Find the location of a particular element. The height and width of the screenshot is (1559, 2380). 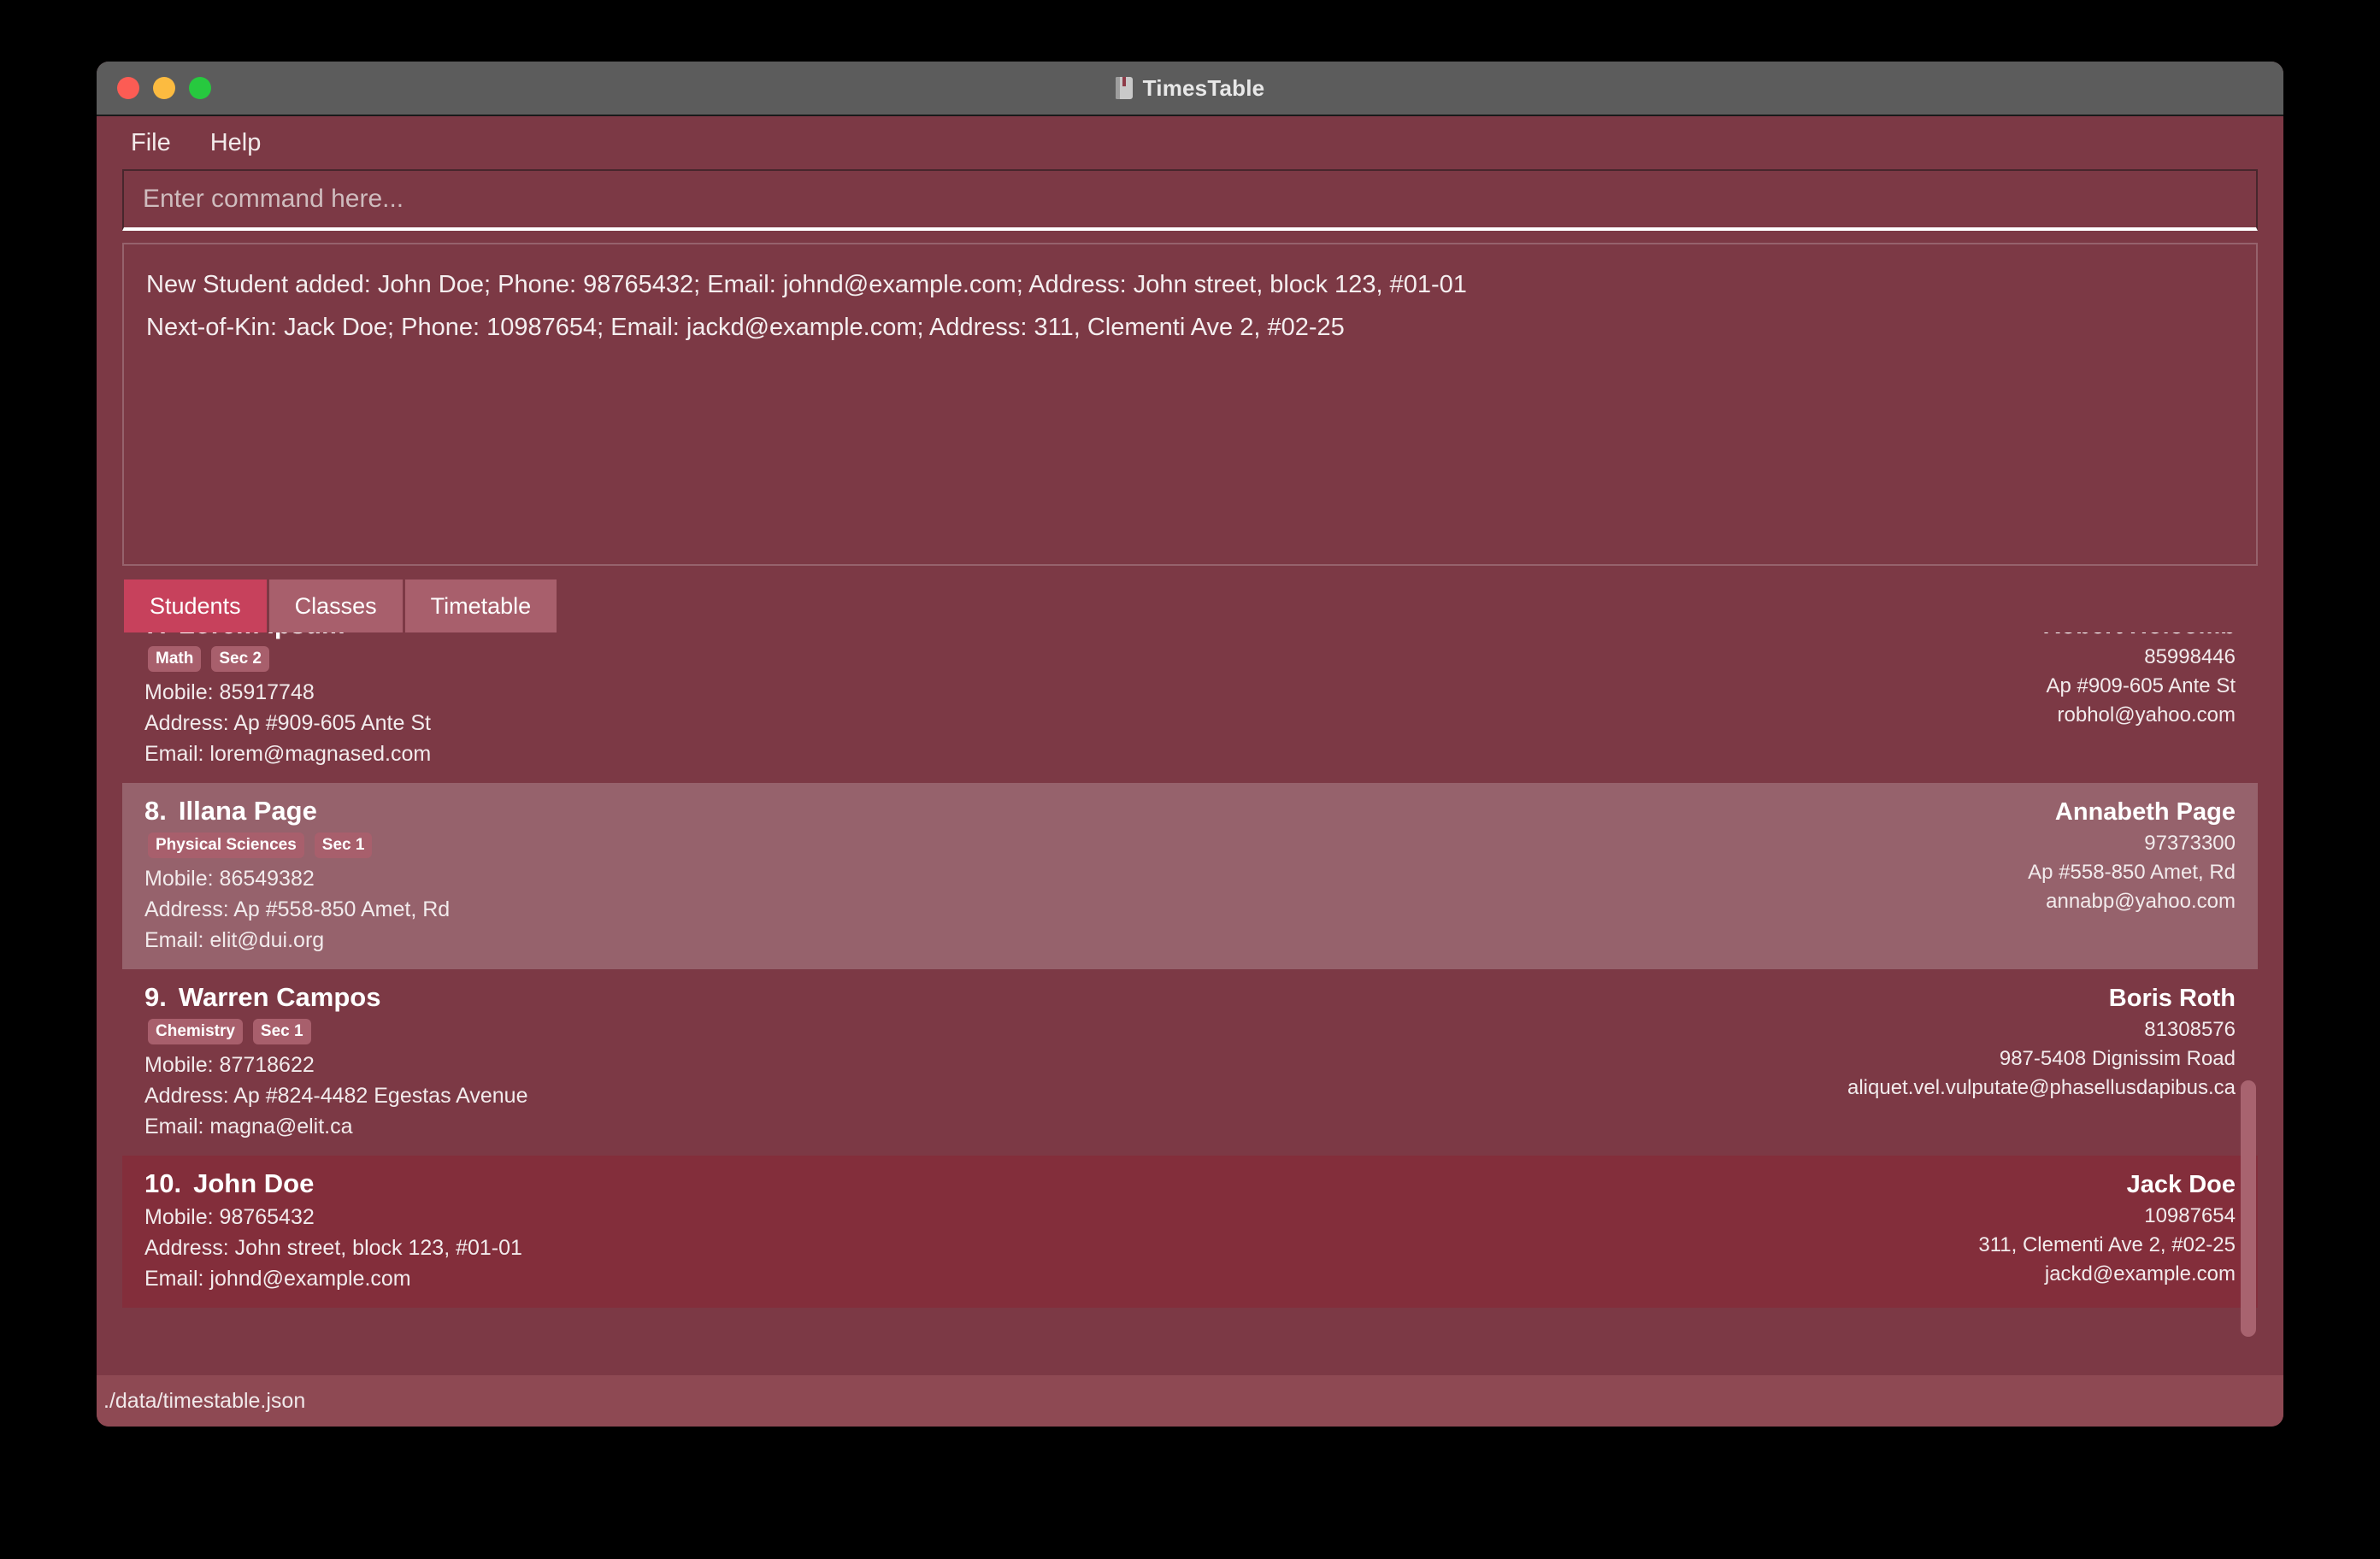

student-badges: Physical Sciences Sec 1 is located at coordinates (299, 845).